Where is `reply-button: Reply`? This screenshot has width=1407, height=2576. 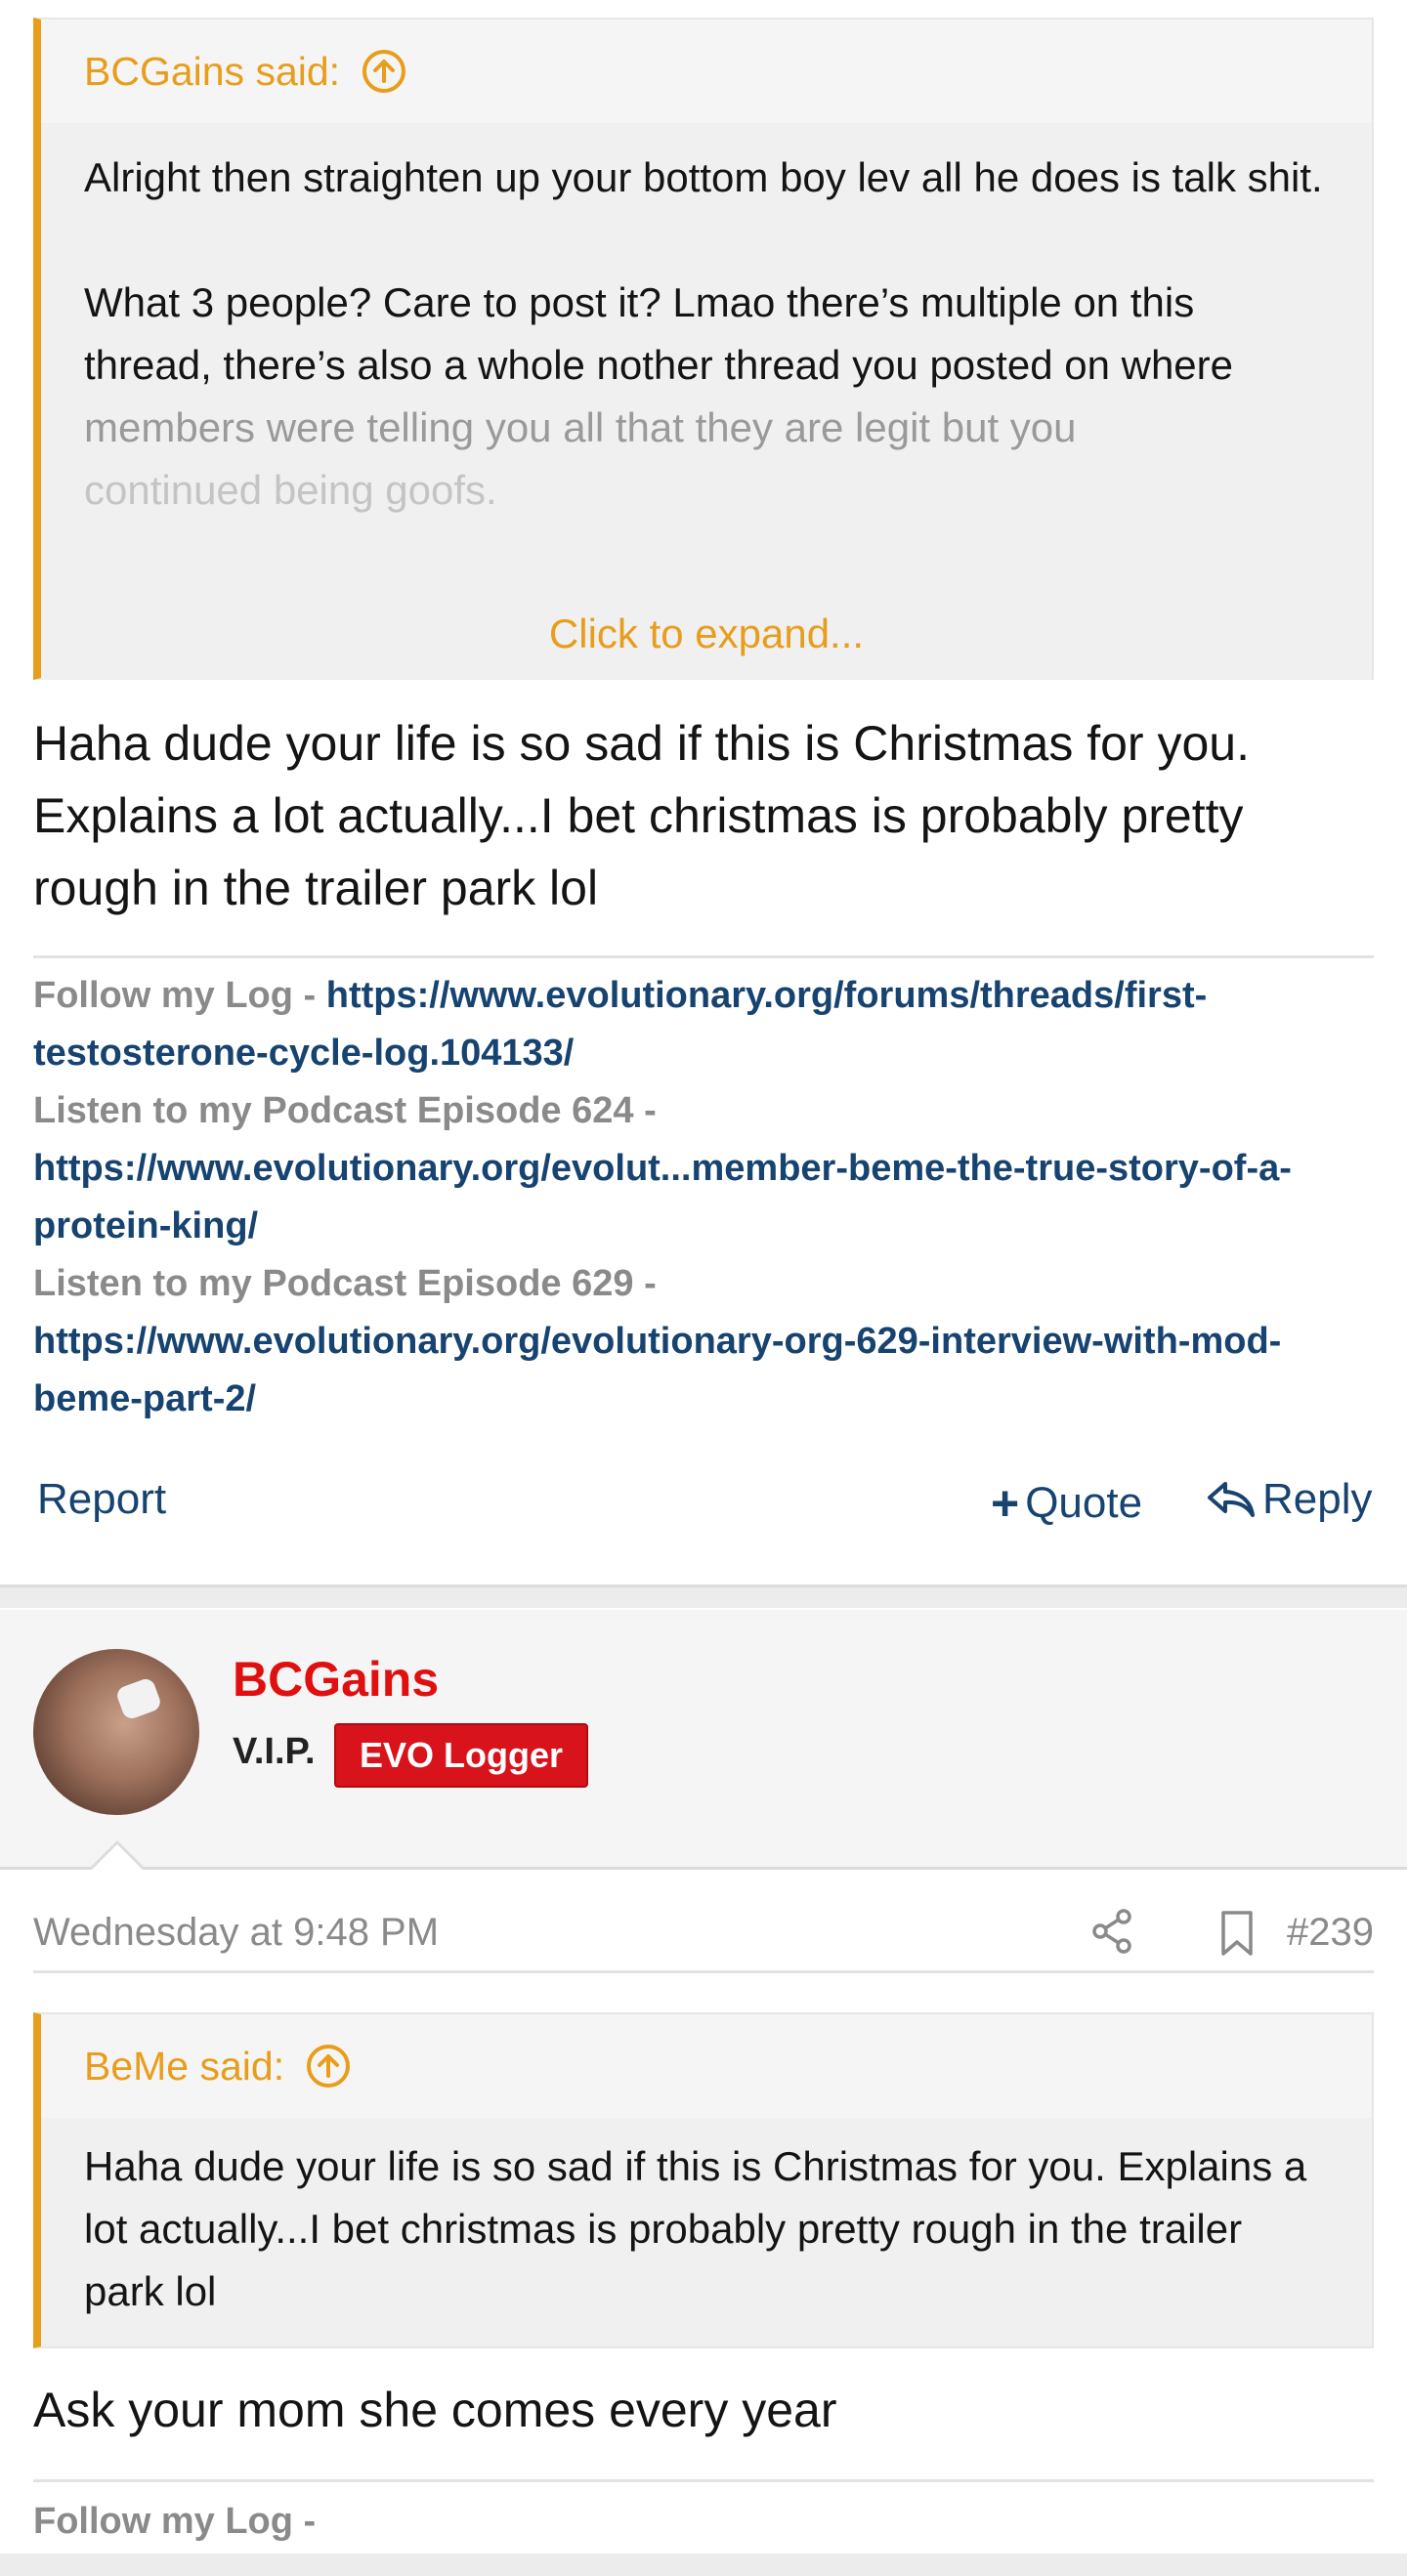 reply-button: Reply is located at coordinates (1289, 1499).